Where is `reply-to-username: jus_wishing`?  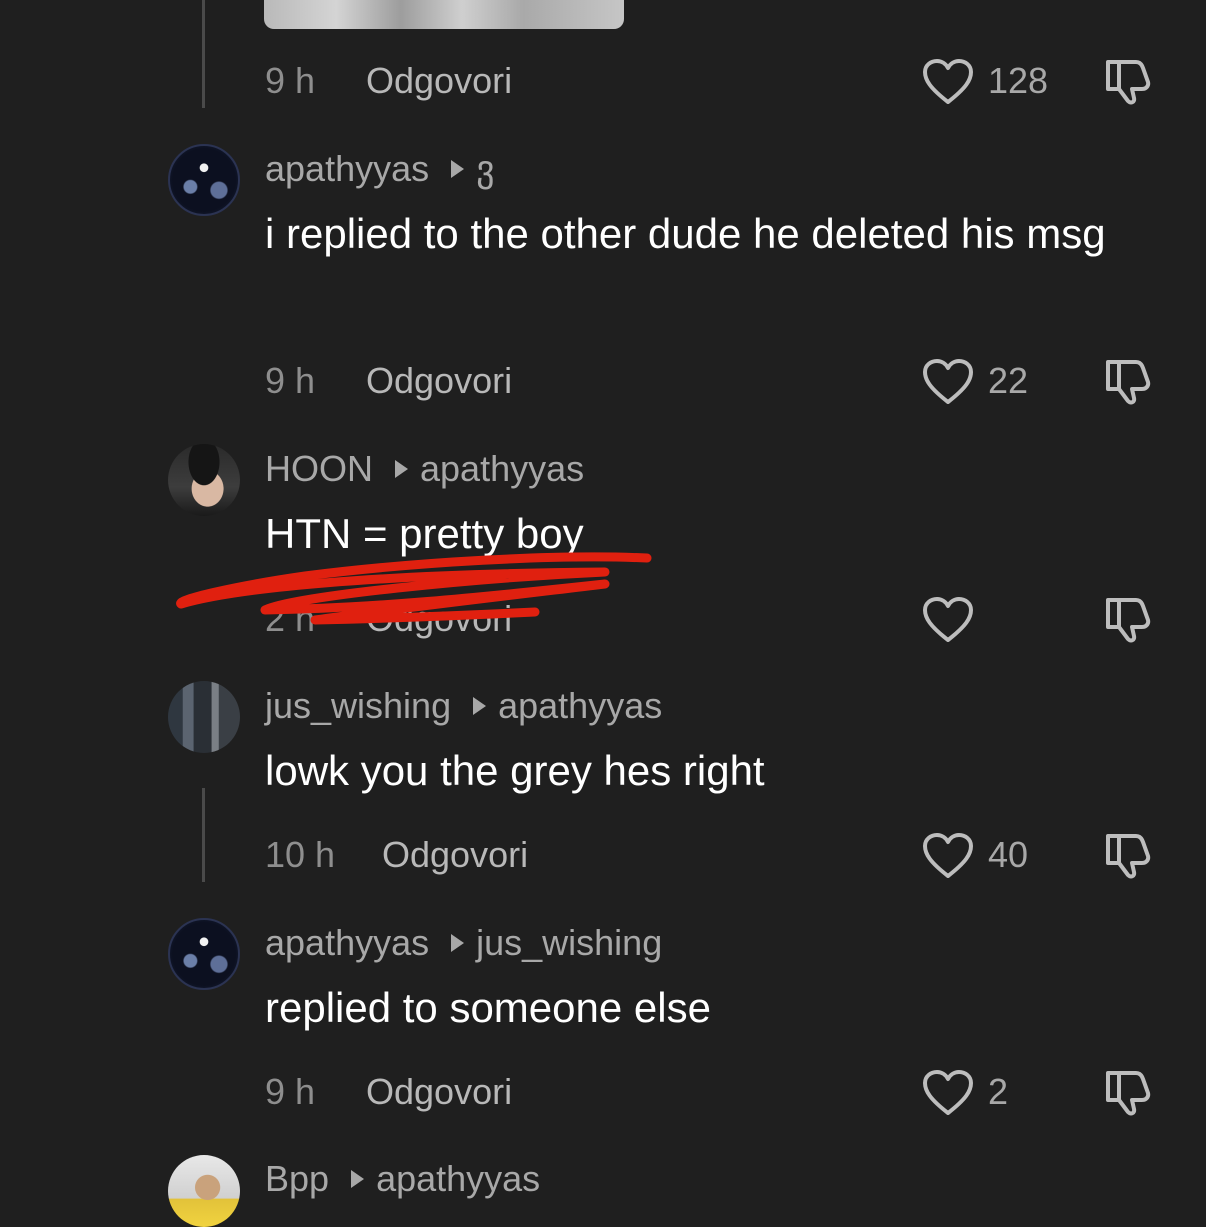 reply-to-username: jus_wishing is located at coordinates (569, 943).